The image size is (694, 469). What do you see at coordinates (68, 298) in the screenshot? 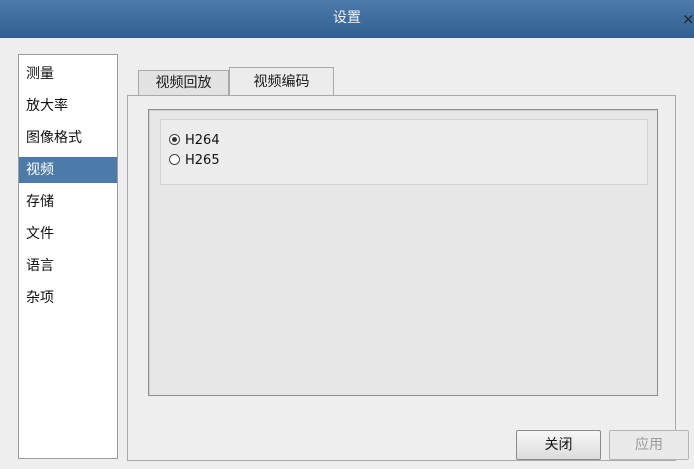
I see `sidebar-item-misc: 杂项` at bounding box center [68, 298].